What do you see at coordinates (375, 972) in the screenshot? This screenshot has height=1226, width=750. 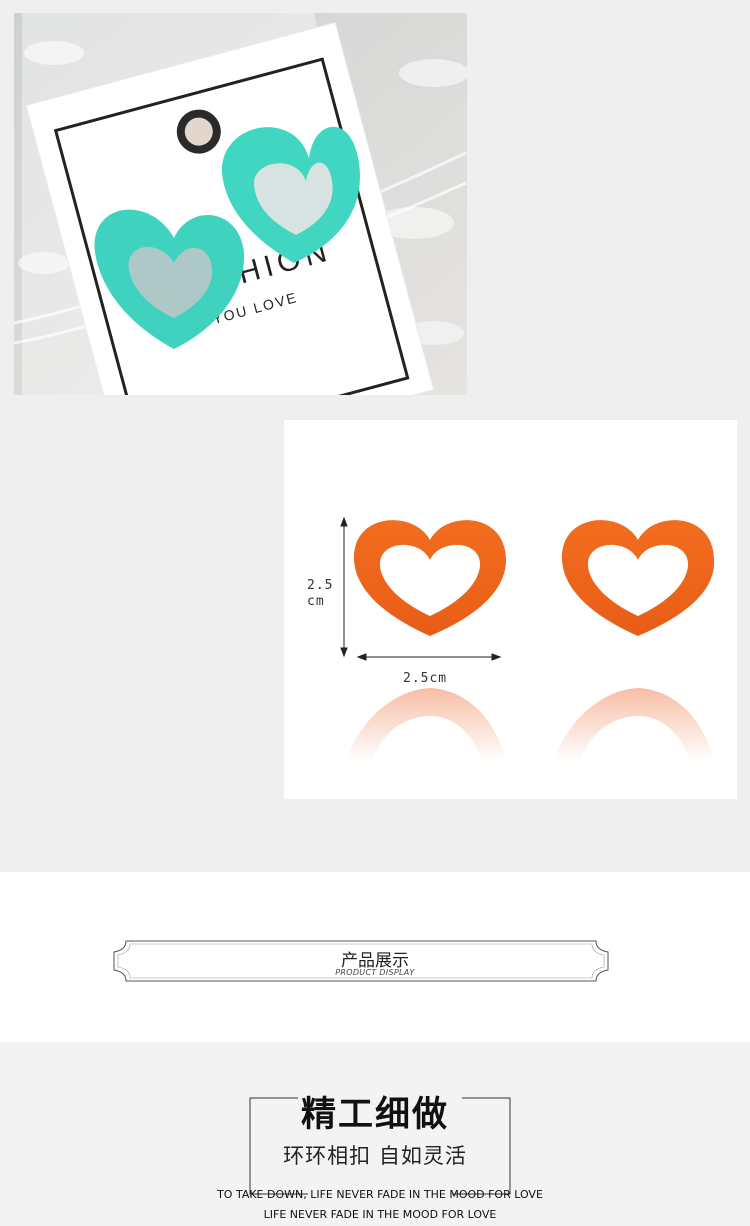 I see `banner-subtitle: PRODUCT DISPLAY` at bounding box center [375, 972].